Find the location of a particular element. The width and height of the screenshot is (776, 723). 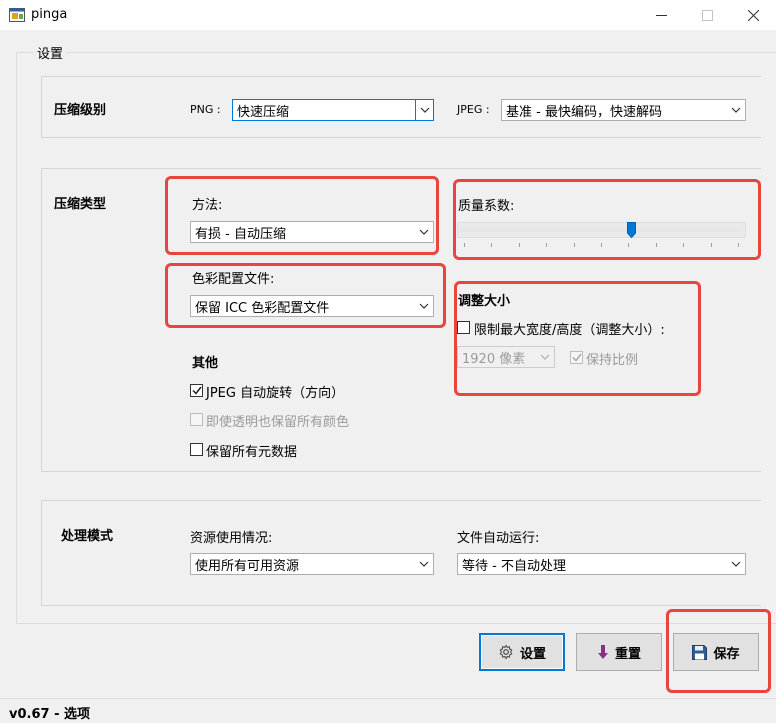

status-bar: v0.67 - 选项 is located at coordinates (388, 710).